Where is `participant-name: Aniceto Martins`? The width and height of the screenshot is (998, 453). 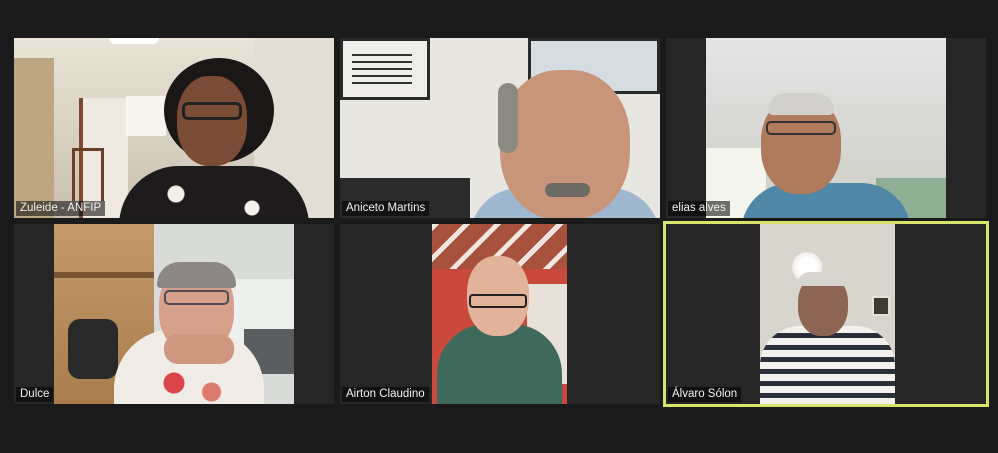
participant-name: Aniceto Martins is located at coordinates (386, 208).